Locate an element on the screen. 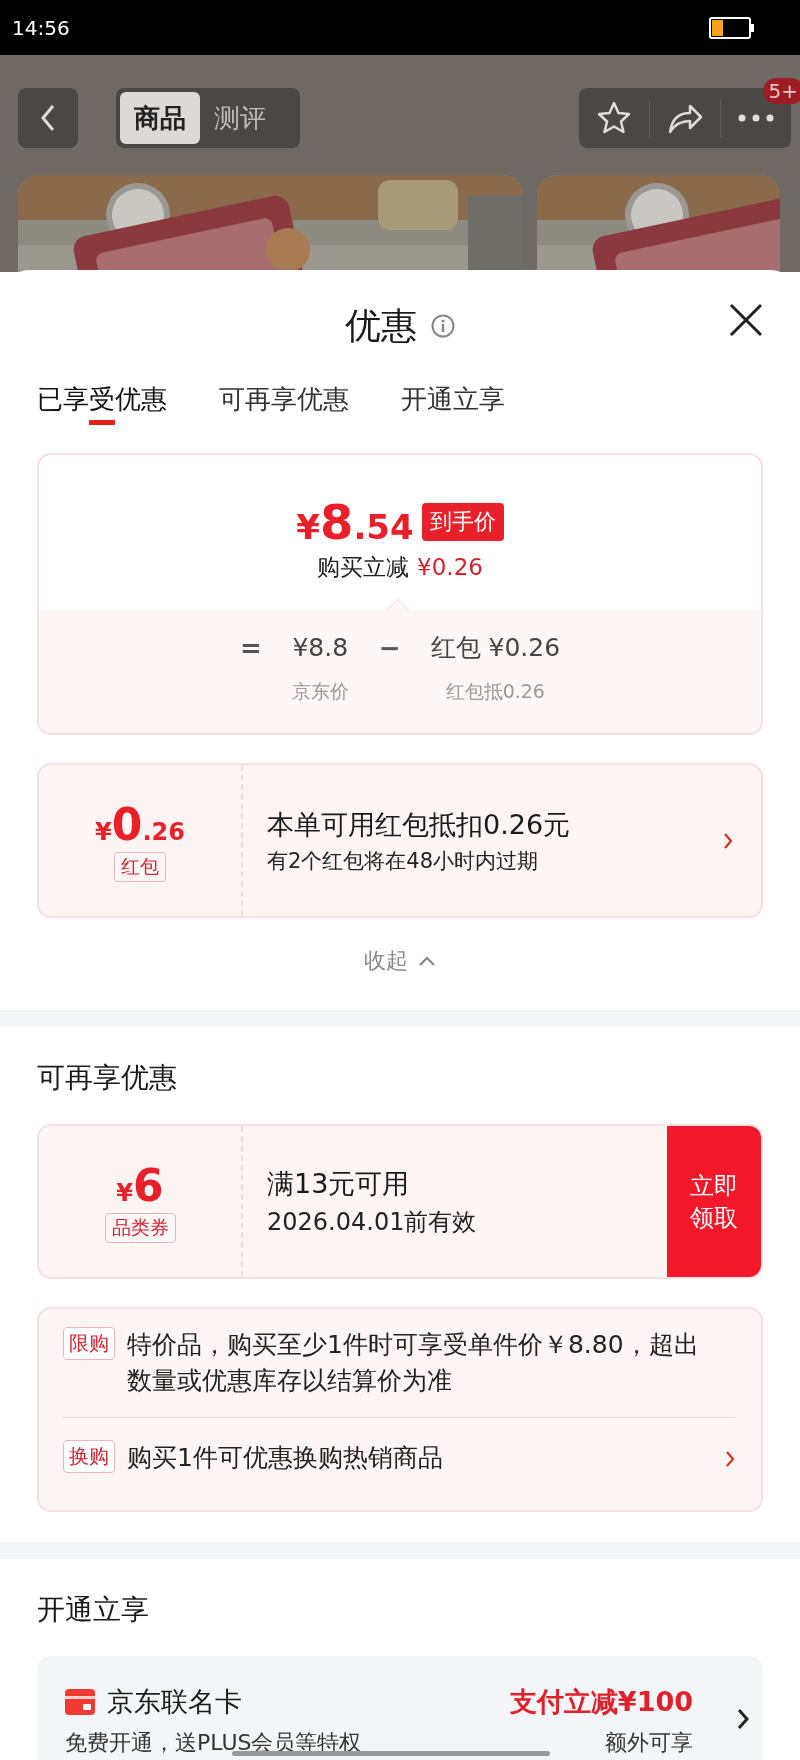 The width and height of the screenshot is (800, 1760). voucher-subtitle: 有2个红包将在48小时内过期 is located at coordinates (403, 861).